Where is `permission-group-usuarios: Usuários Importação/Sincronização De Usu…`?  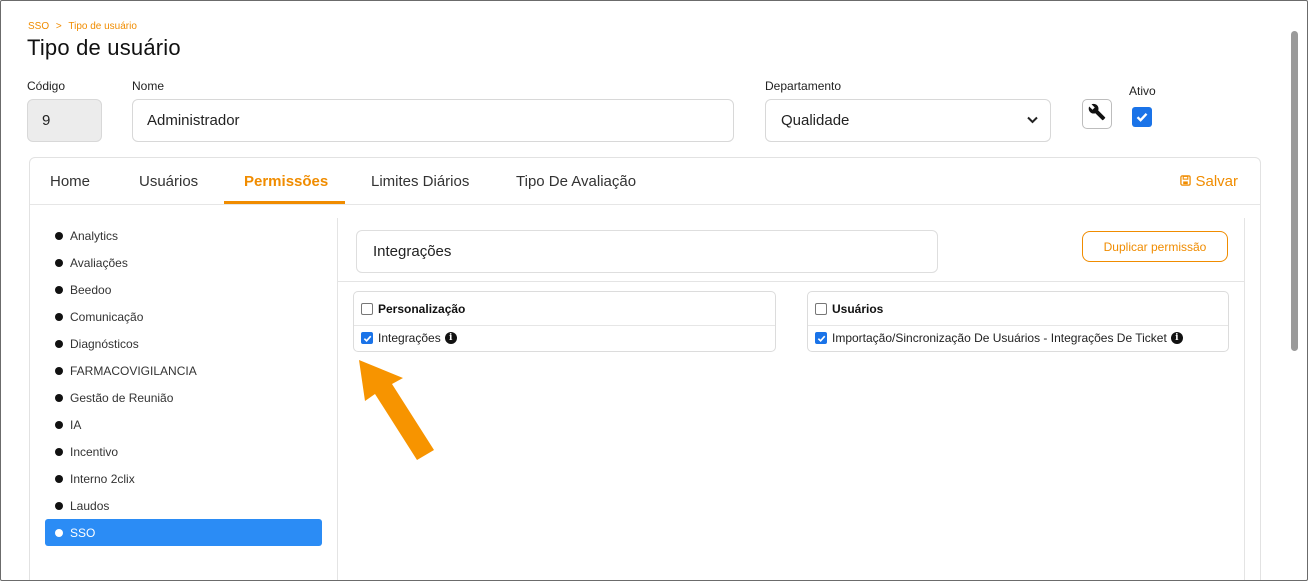 permission-group-usuarios: Usuários Importação/Sincronização De Usu… is located at coordinates (1018, 321).